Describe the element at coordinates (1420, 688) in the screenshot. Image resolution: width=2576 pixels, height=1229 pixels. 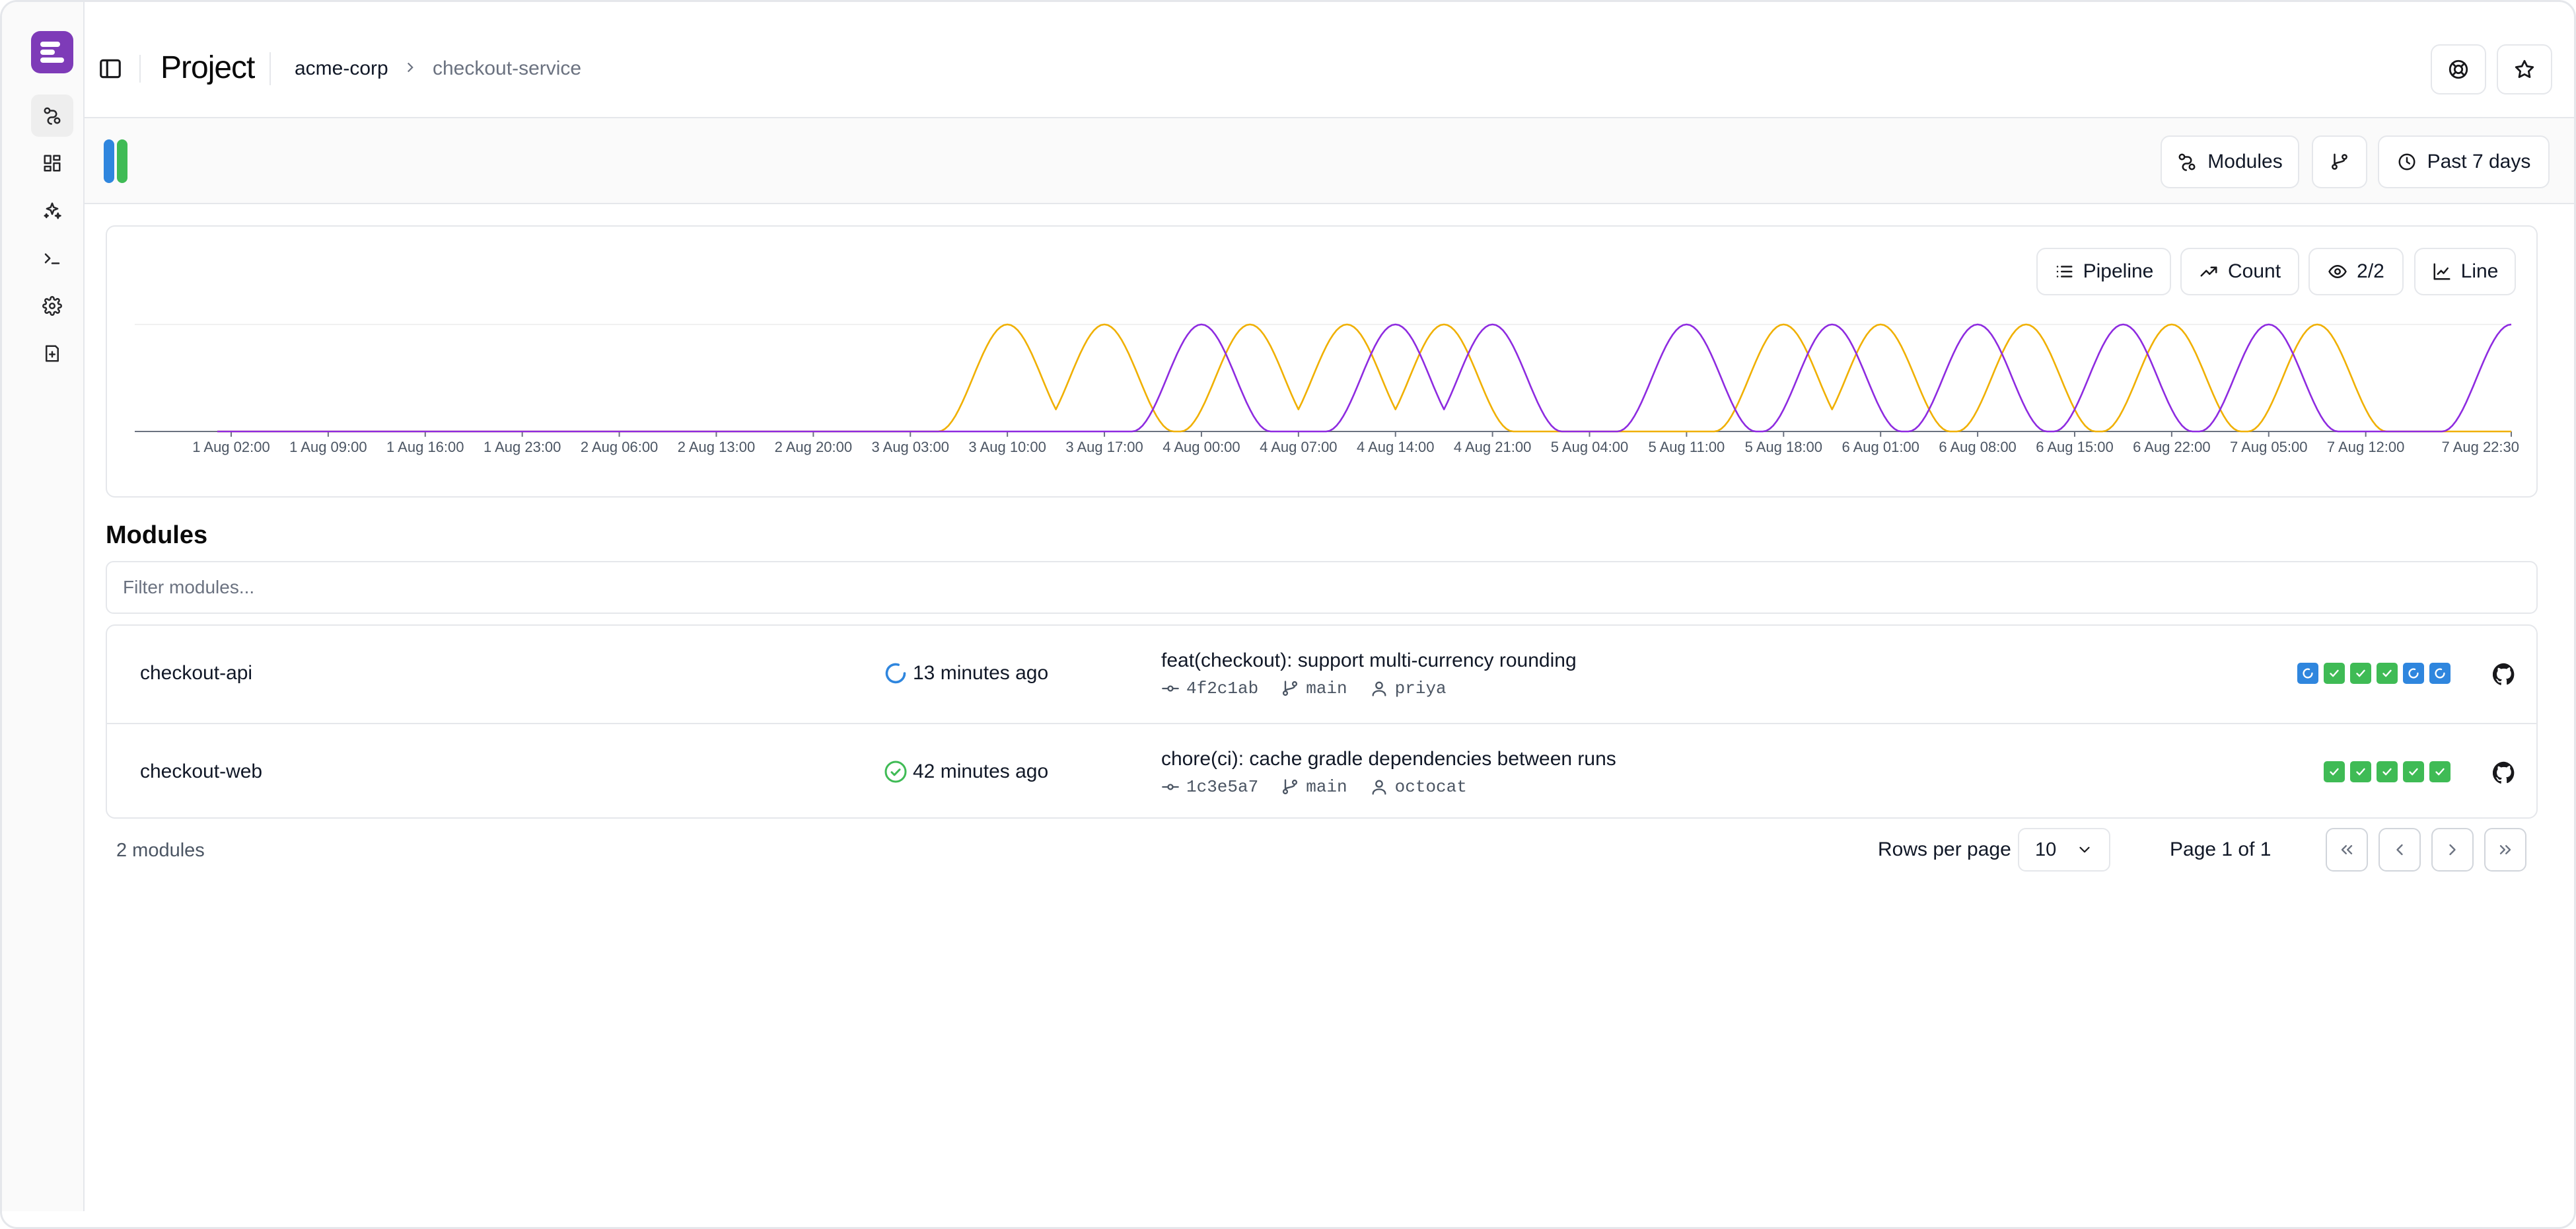
I see `commit-author-text: priya` at that location.